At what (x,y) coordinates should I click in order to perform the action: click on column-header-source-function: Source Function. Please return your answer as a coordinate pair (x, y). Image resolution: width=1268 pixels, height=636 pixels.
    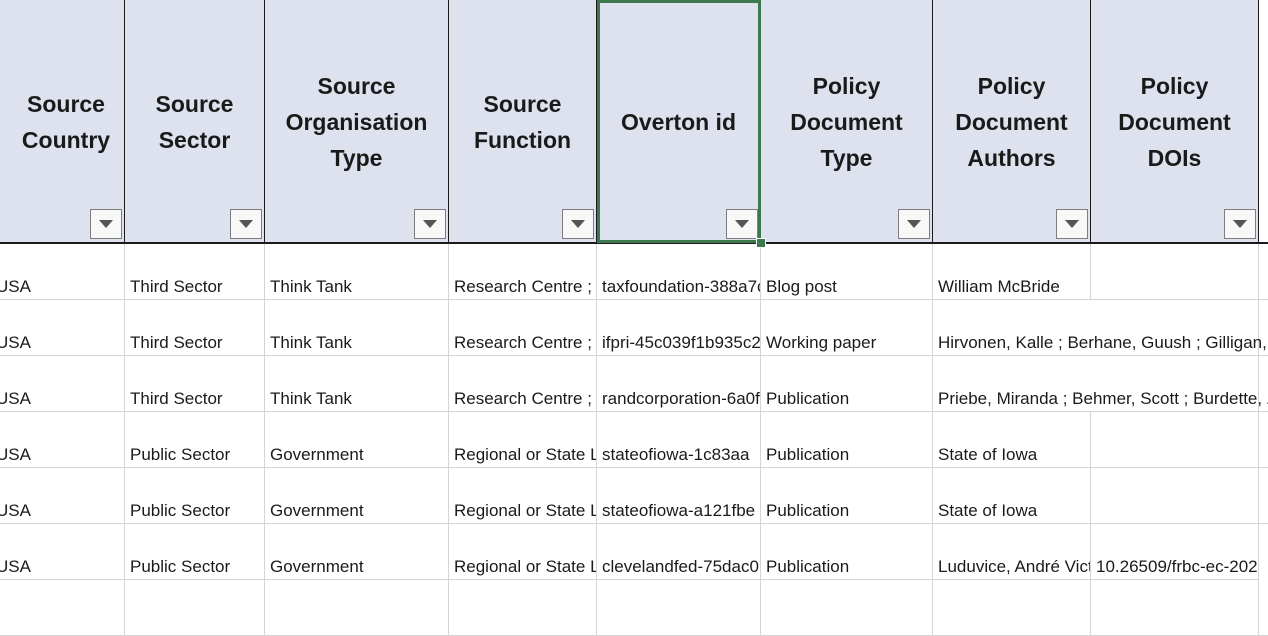
    Looking at the image, I should click on (523, 121).